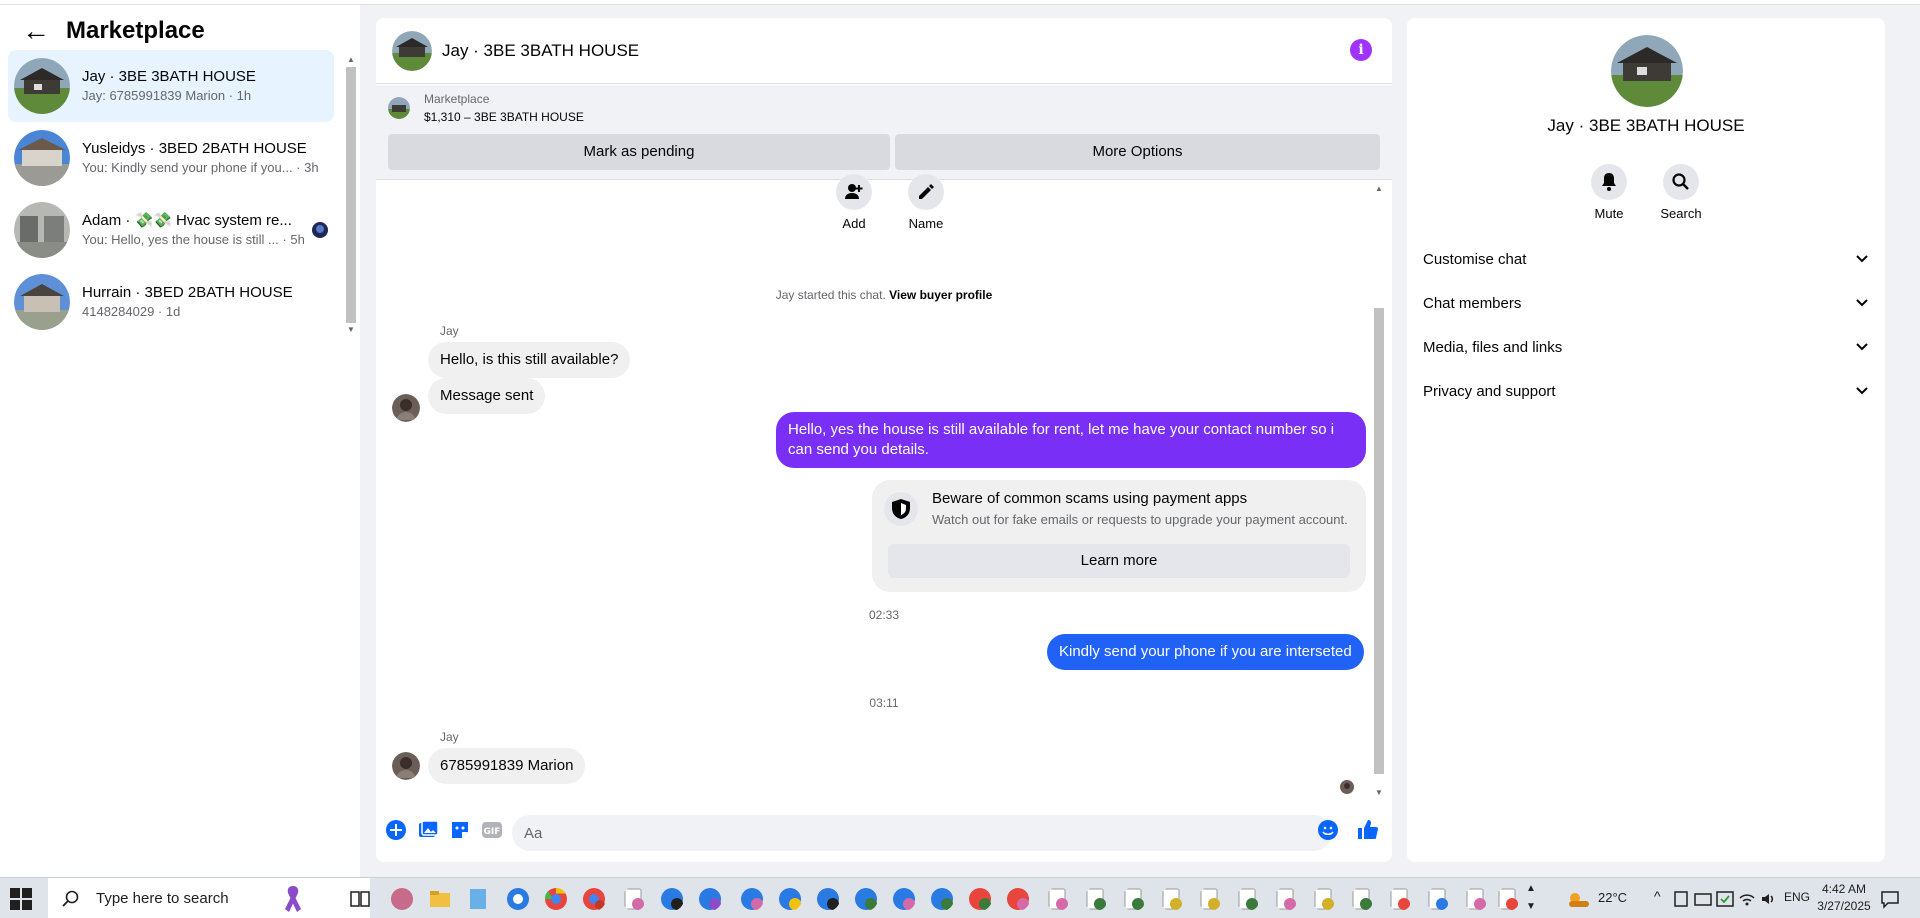 The image size is (1920, 918). What do you see at coordinates (1657, 896) in the screenshot?
I see `tray-chevron-up-icon: ^` at bounding box center [1657, 896].